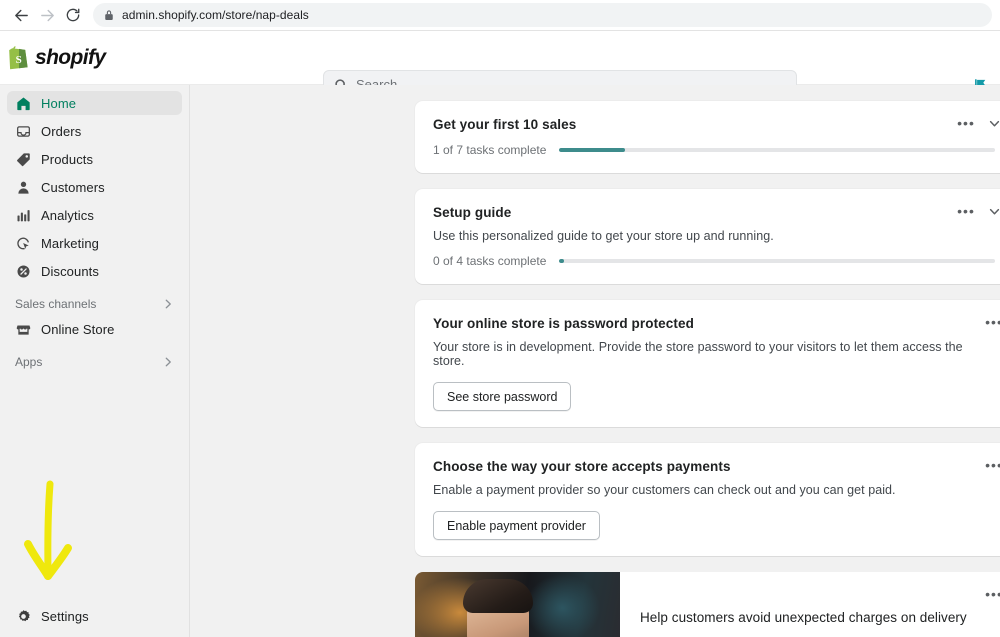 This screenshot has height=637, width=1000. I want to click on card-title: Get your first 10 sales, so click(505, 124).